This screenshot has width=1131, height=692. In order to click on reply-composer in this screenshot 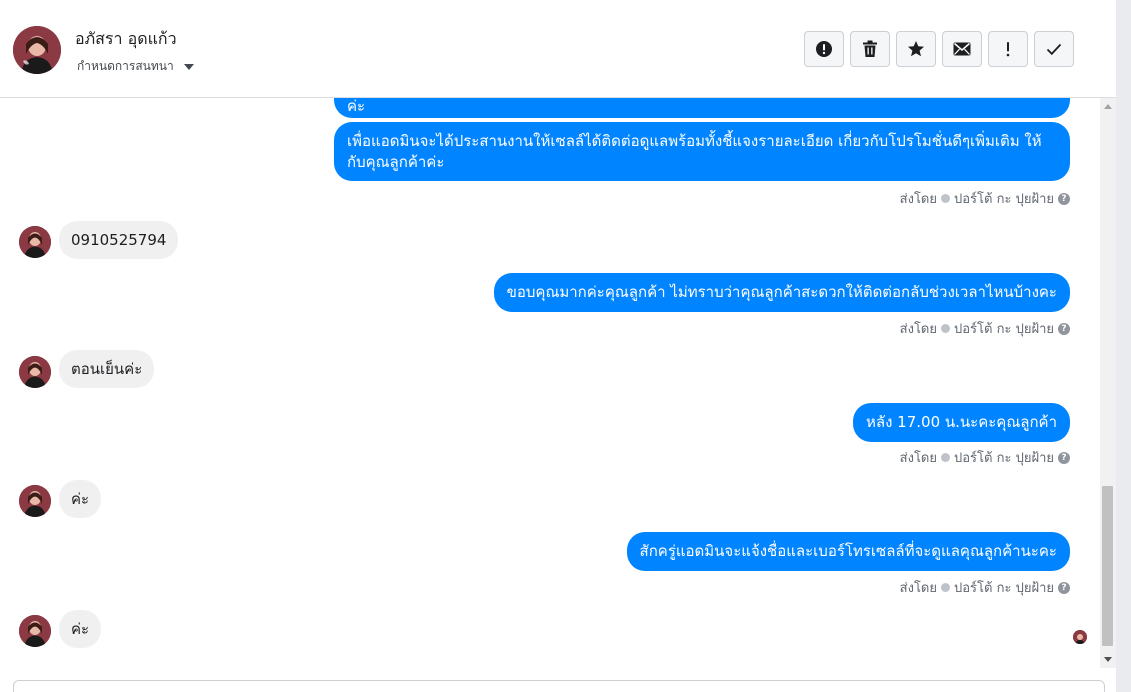, I will do `click(559, 686)`.